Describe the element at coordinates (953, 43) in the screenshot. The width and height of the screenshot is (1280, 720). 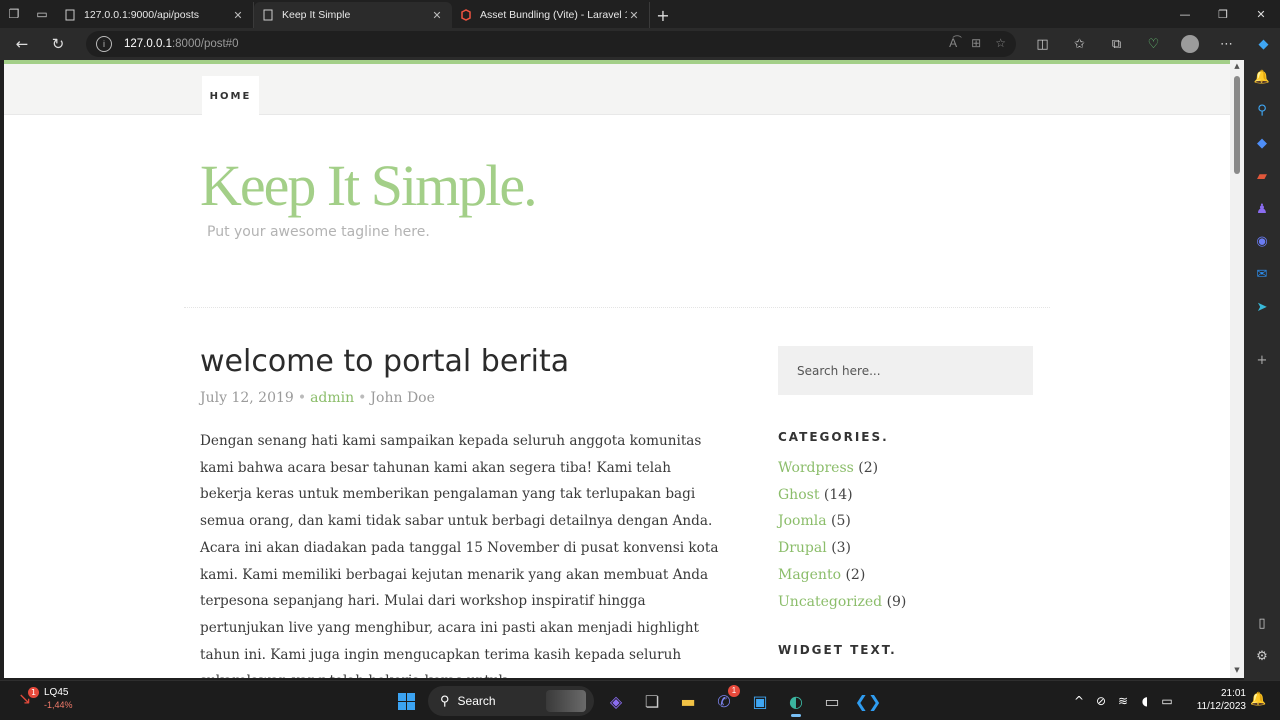
I see `read-aloud-icon: A͡` at that location.